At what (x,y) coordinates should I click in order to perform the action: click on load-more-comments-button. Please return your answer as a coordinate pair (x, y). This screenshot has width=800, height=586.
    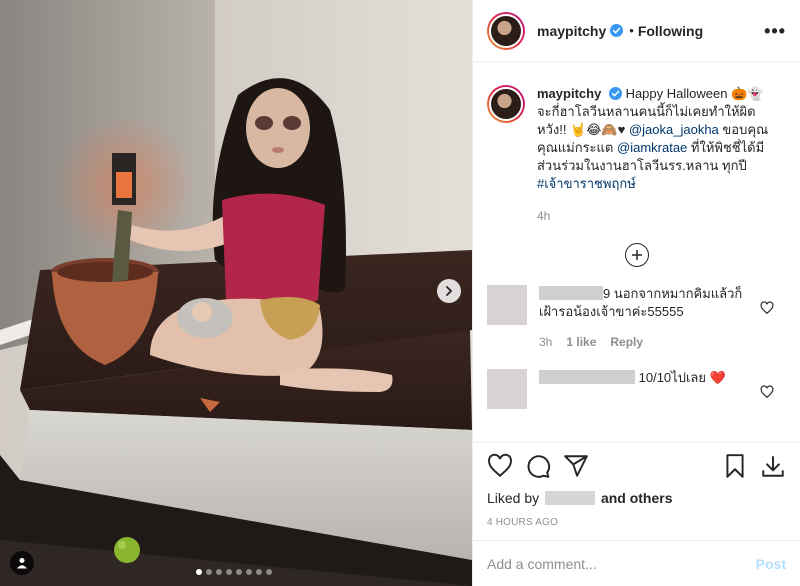
    Looking at the image, I should click on (636, 255).